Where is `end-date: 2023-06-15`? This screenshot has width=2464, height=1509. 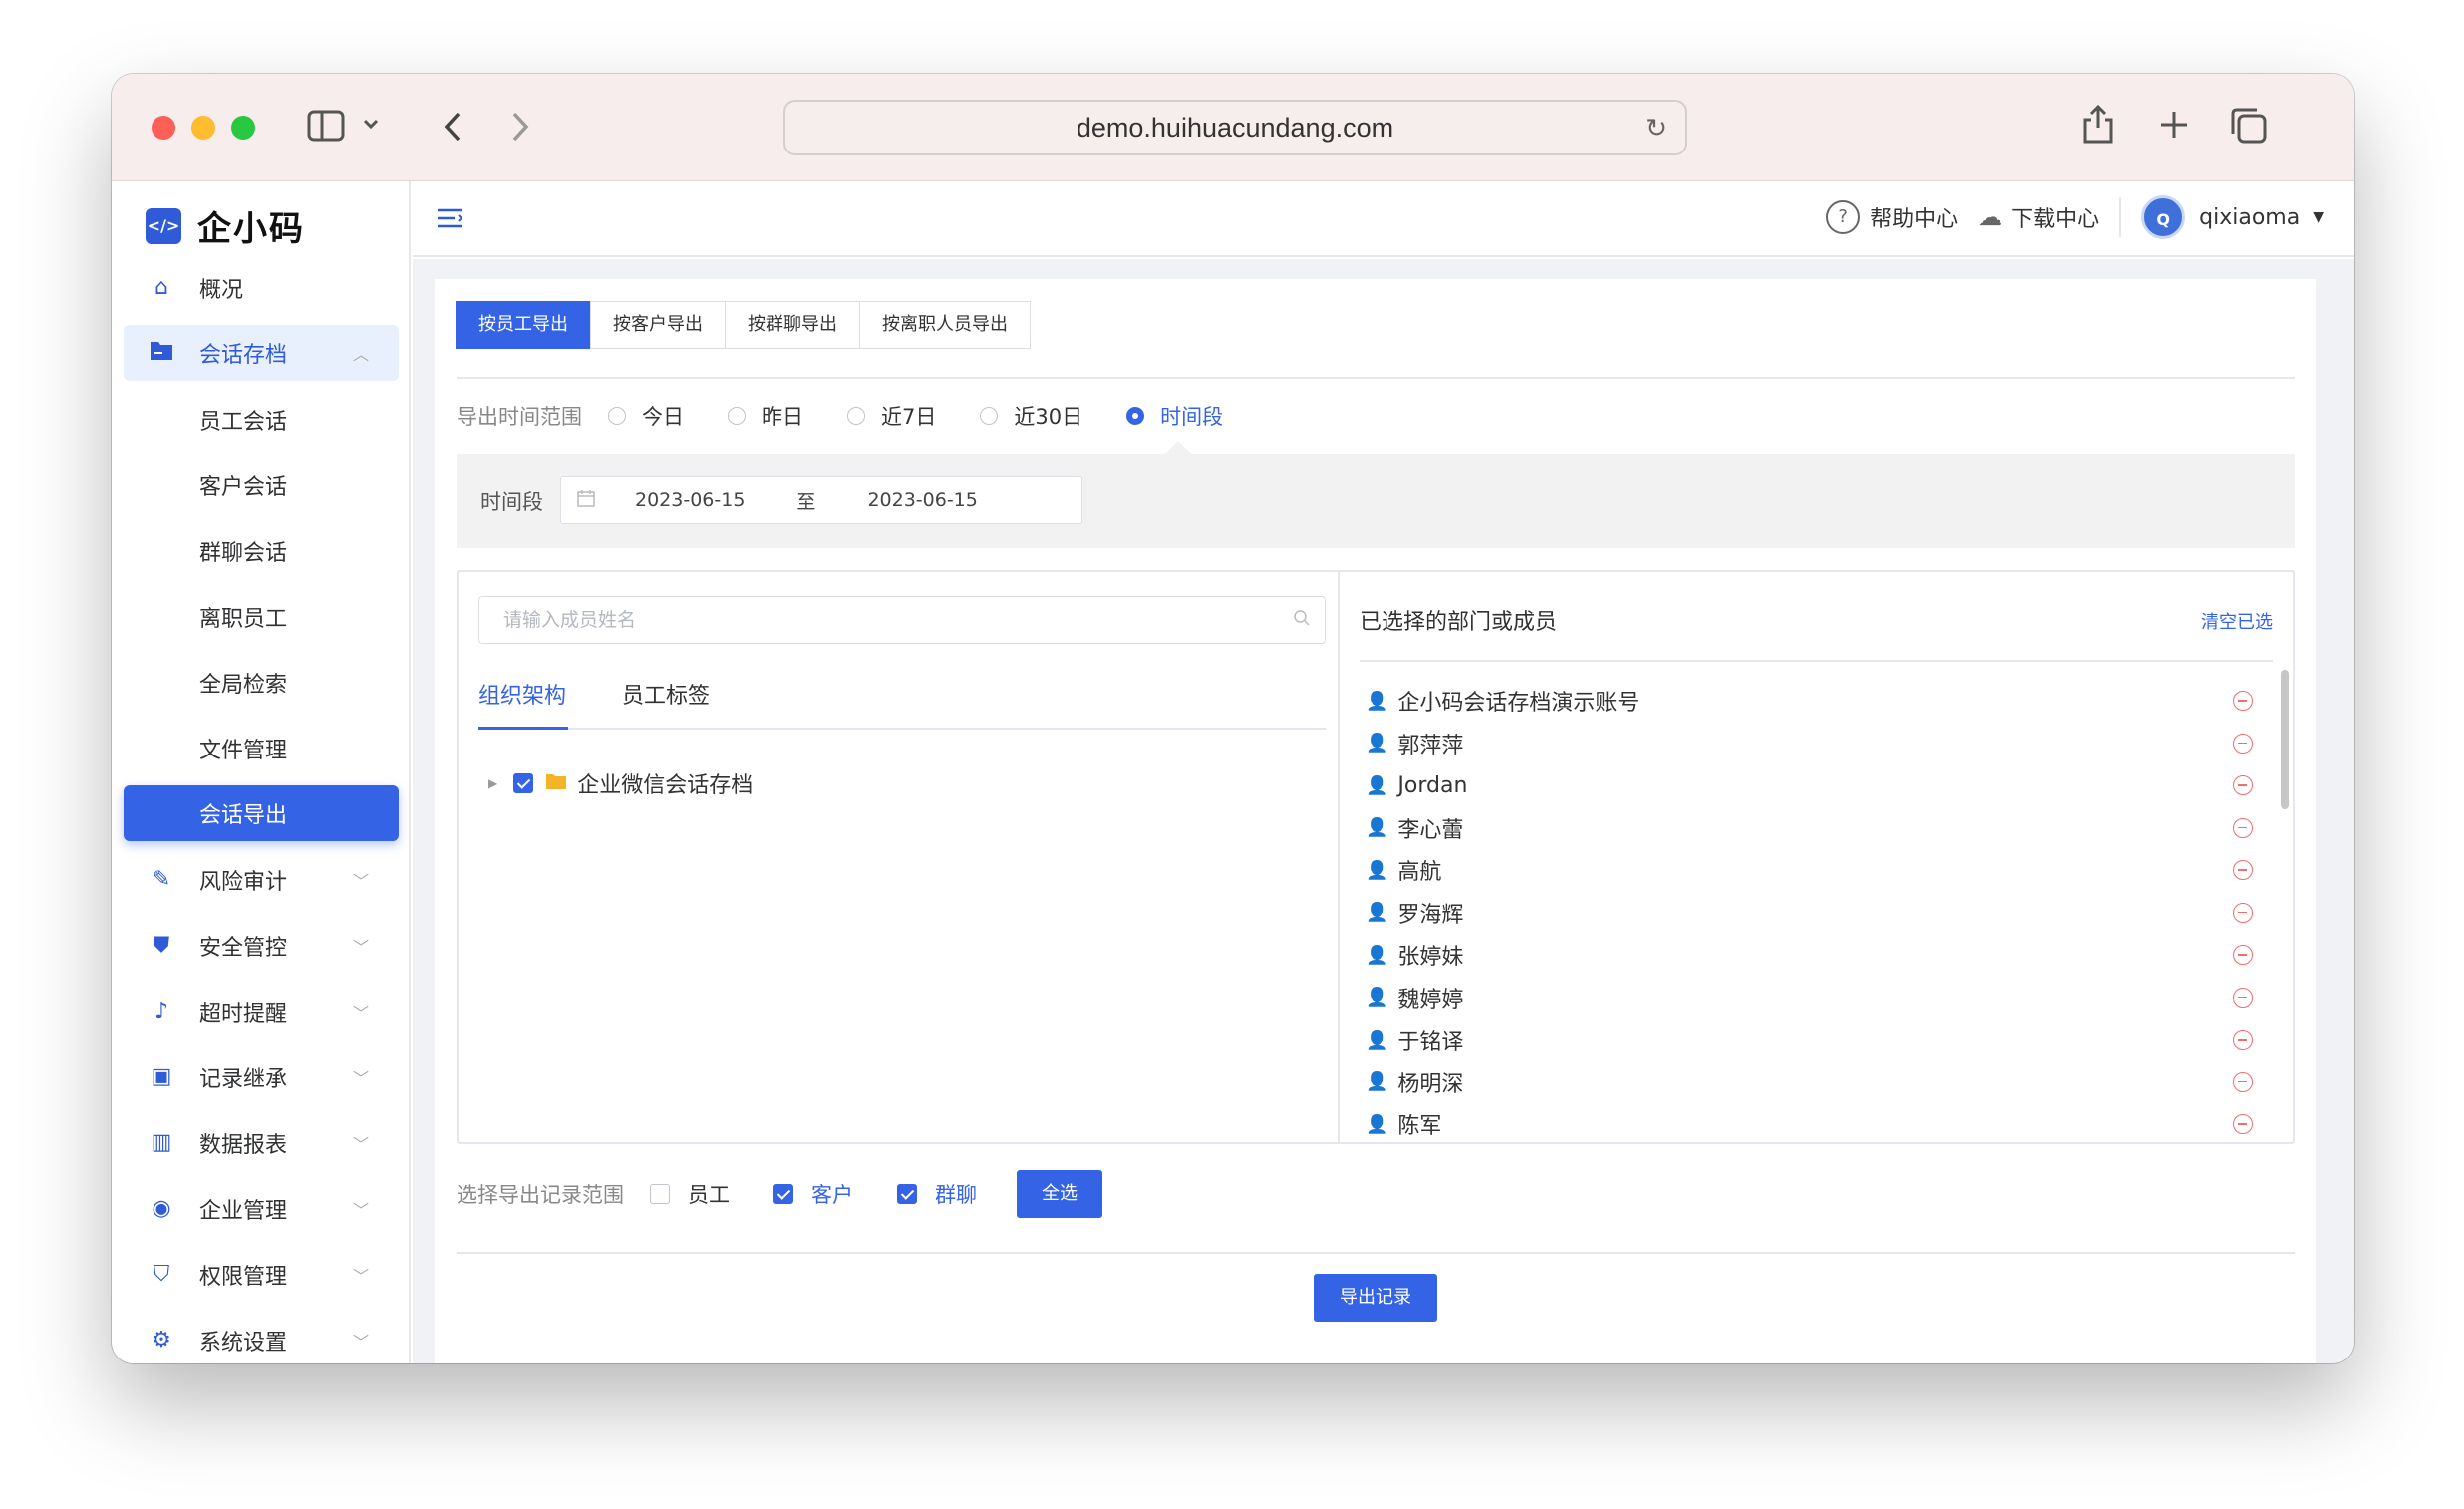 end-date: 2023-06-15 is located at coordinates (922, 500).